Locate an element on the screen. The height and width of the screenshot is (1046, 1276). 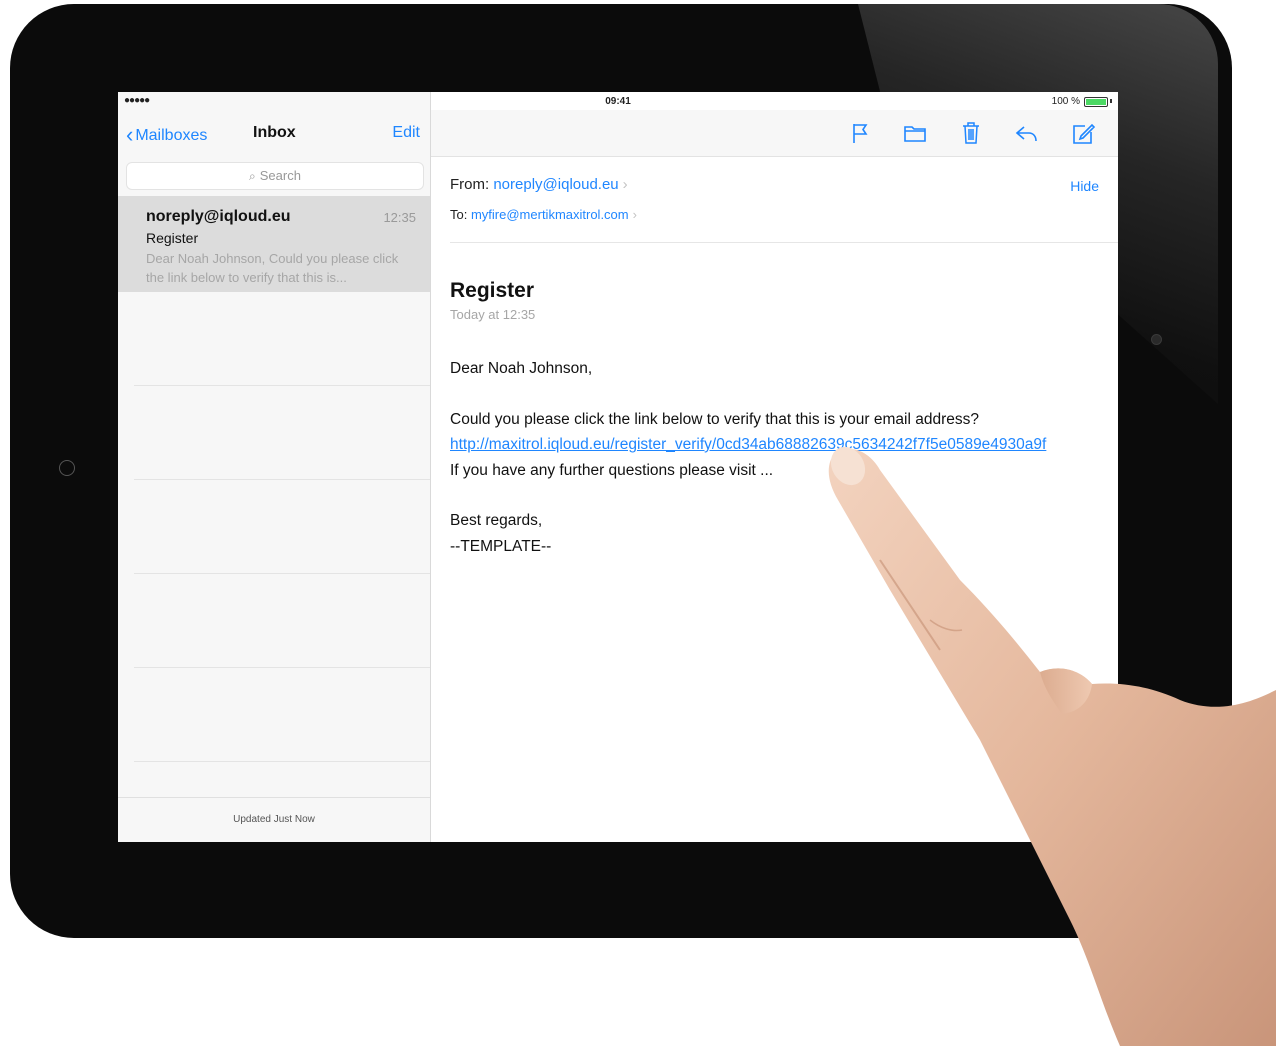
trash-icon is located at coordinates (971, 133).